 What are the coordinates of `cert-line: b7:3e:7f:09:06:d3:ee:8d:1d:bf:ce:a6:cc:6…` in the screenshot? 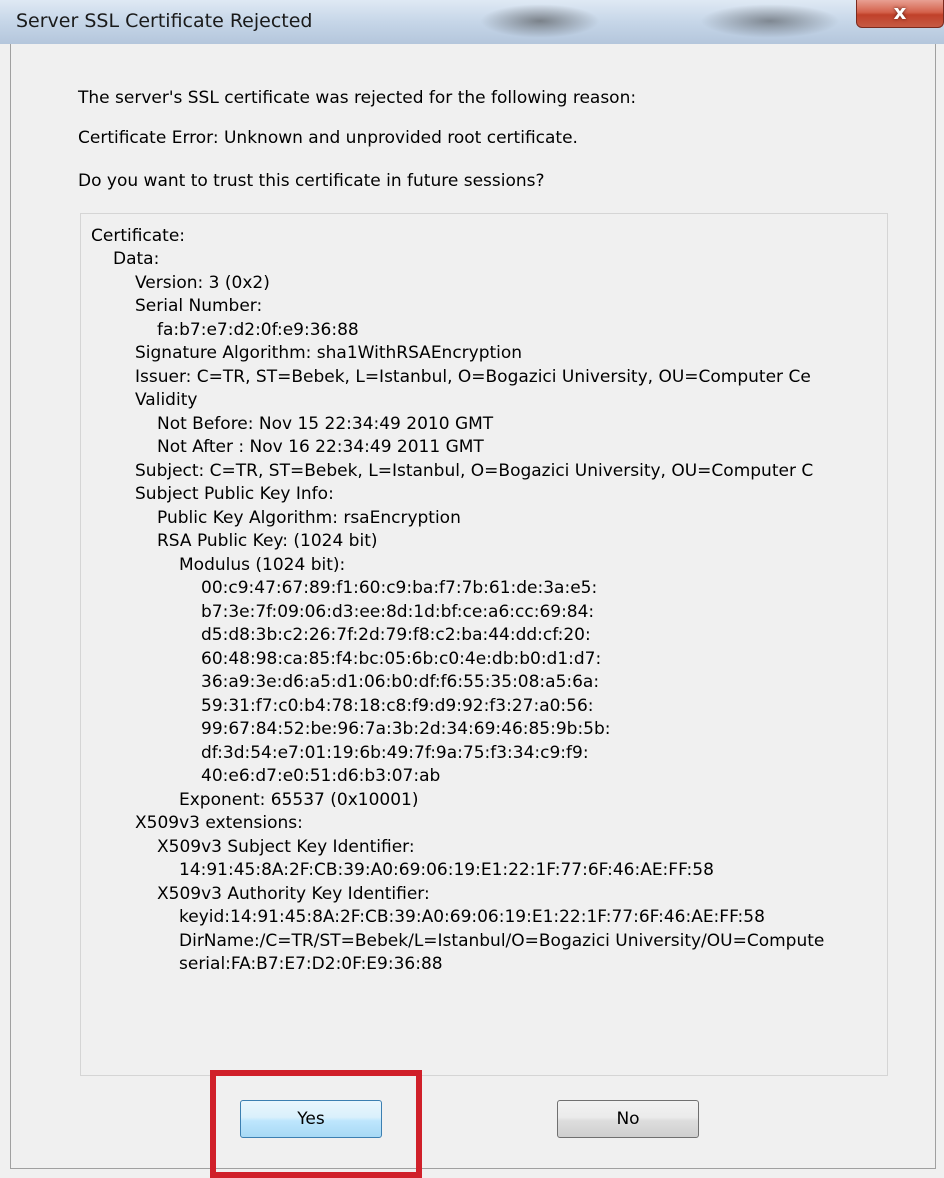 It's located at (398, 612).